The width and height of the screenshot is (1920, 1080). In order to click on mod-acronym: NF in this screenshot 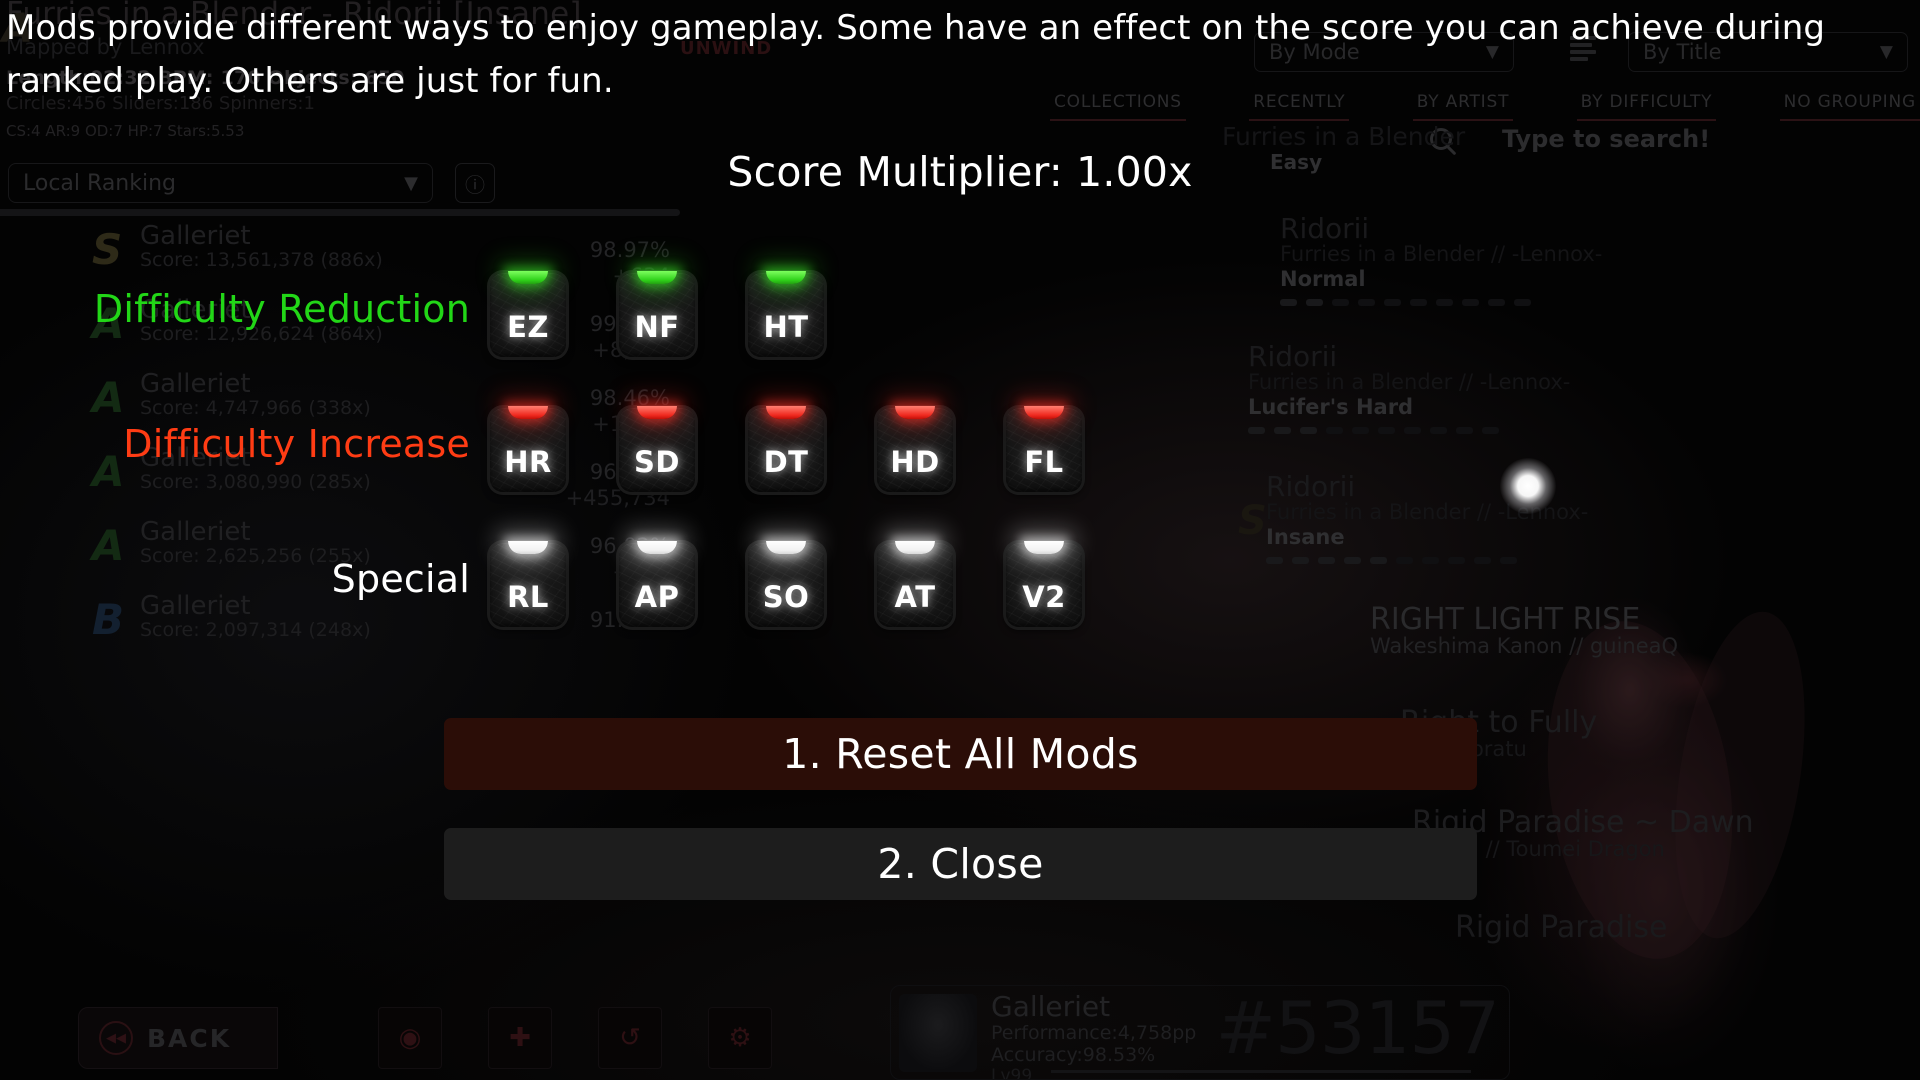, I will do `click(657, 327)`.